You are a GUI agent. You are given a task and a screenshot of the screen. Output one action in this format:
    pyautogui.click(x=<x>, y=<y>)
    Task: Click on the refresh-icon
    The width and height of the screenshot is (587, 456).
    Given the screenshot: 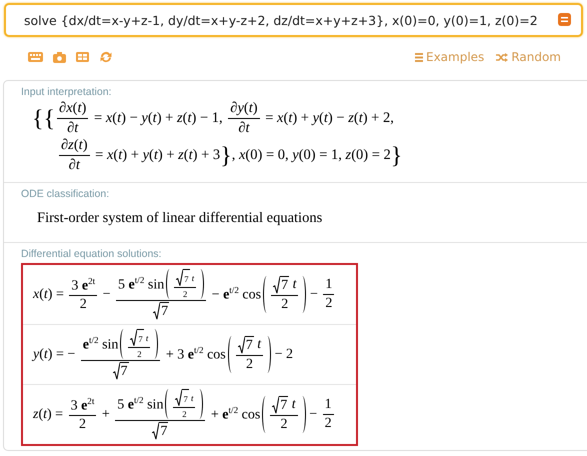 What is the action you would take?
    pyautogui.click(x=106, y=57)
    